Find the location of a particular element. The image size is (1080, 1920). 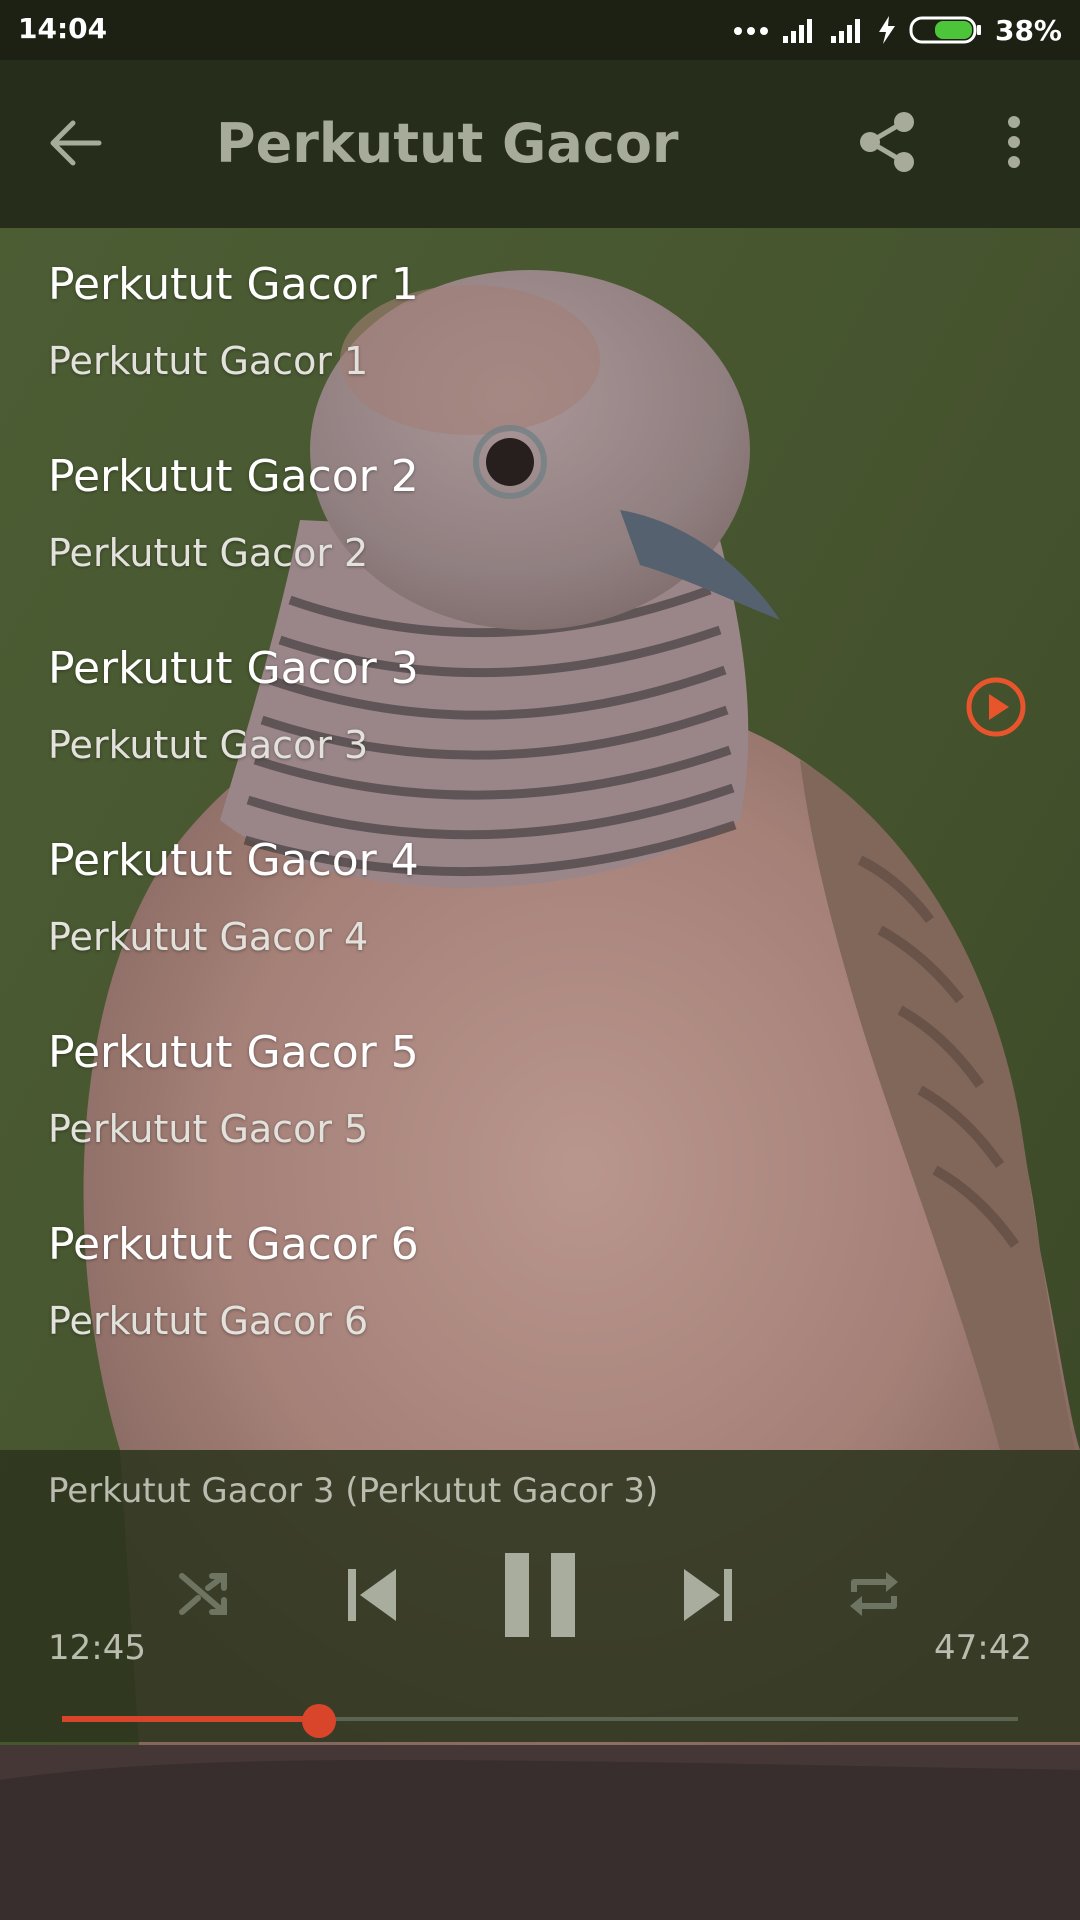

track-item: Perkutut Gacor 1 Perkutut Gacor 1 is located at coordinates (540, 324).